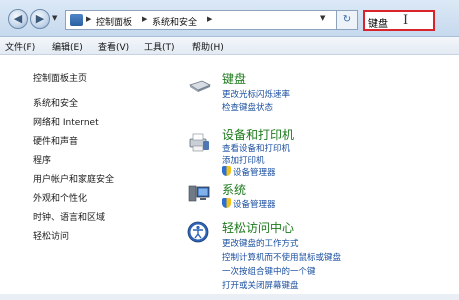  What do you see at coordinates (378, 24) in the screenshot?
I see `search-value: 键盘` at bounding box center [378, 24].